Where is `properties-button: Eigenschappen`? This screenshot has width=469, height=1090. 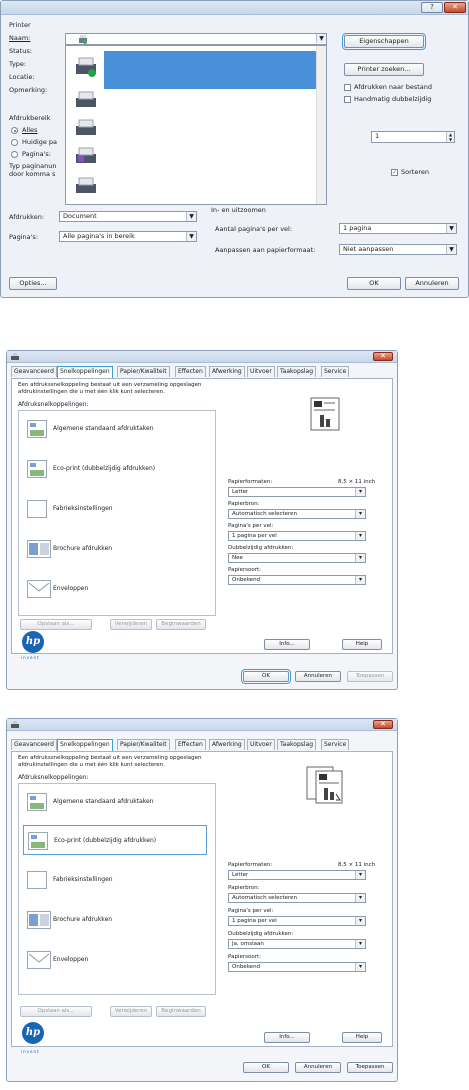
properties-button: Eigenschappen is located at coordinates (384, 41).